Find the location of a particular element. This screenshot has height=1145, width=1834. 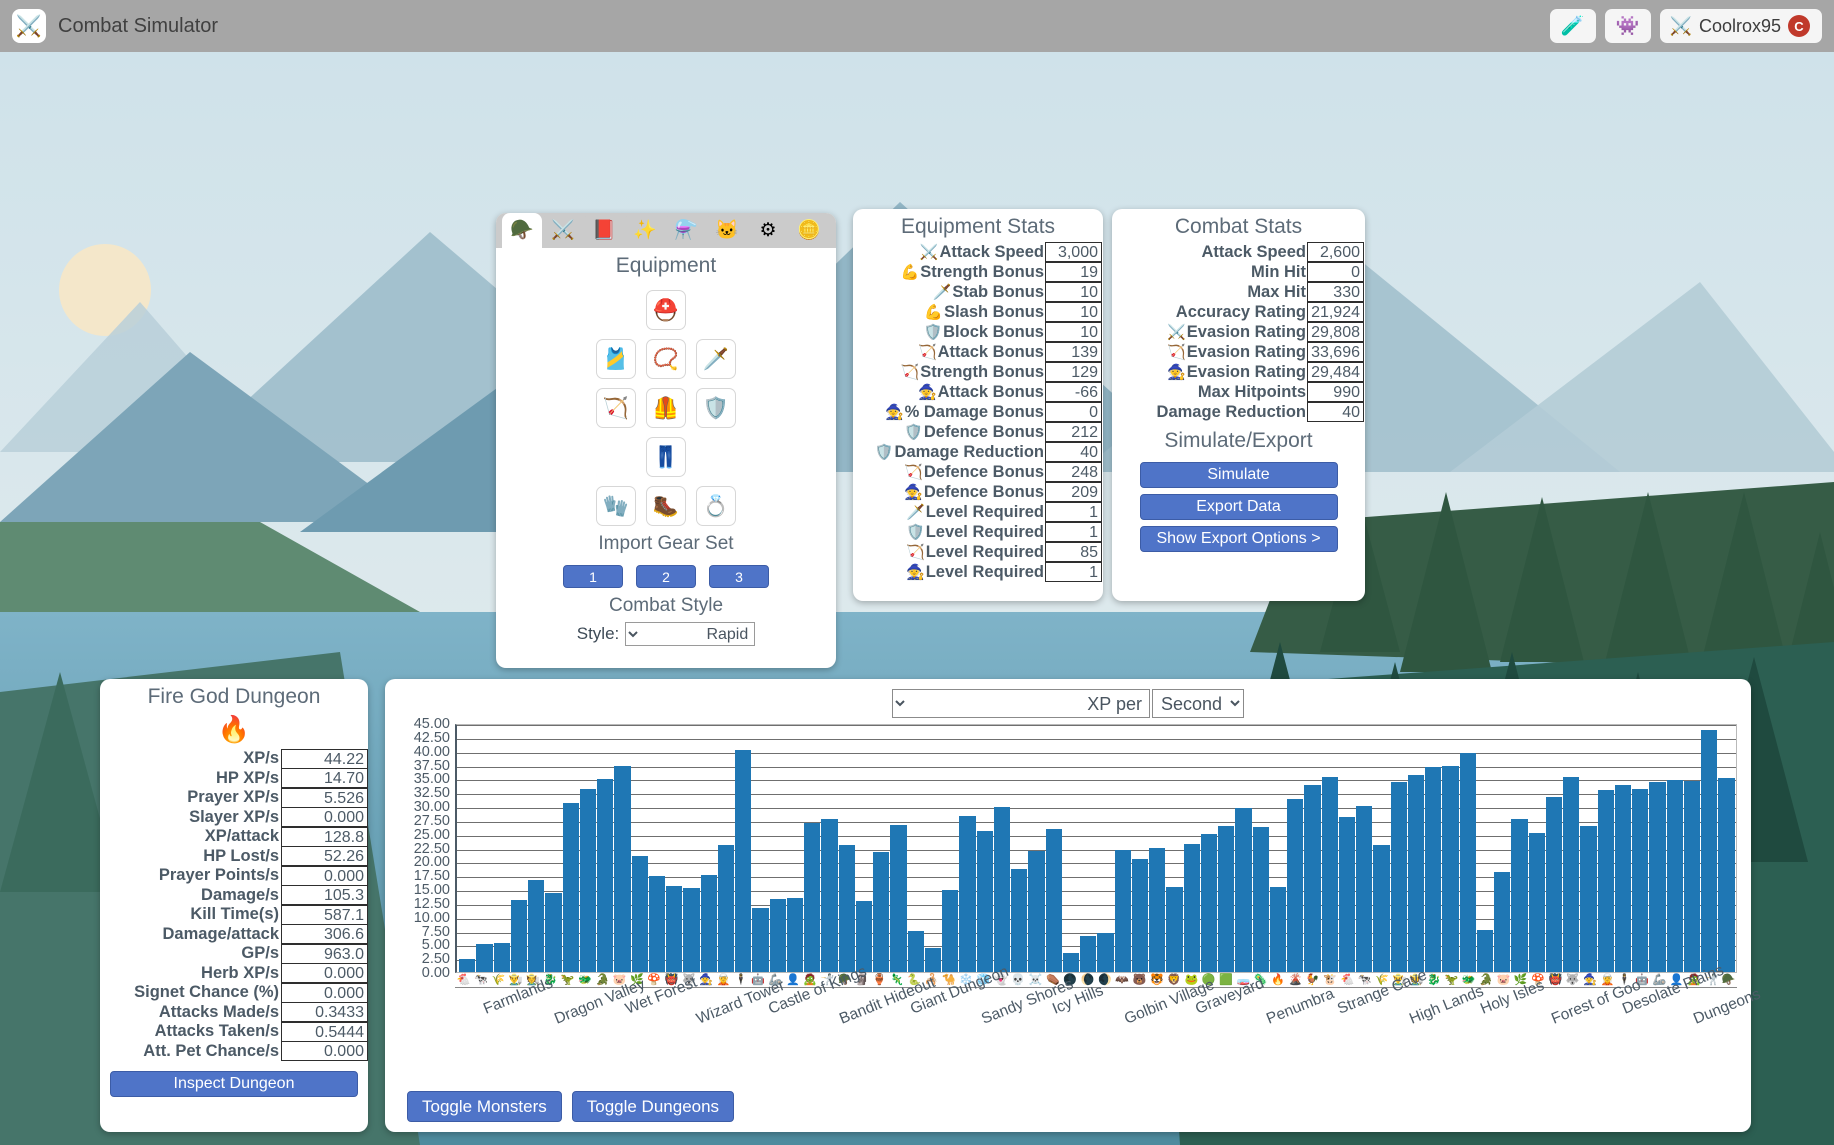

user-chip: ⚔️ Coolrox95 C is located at coordinates (1740, 26).